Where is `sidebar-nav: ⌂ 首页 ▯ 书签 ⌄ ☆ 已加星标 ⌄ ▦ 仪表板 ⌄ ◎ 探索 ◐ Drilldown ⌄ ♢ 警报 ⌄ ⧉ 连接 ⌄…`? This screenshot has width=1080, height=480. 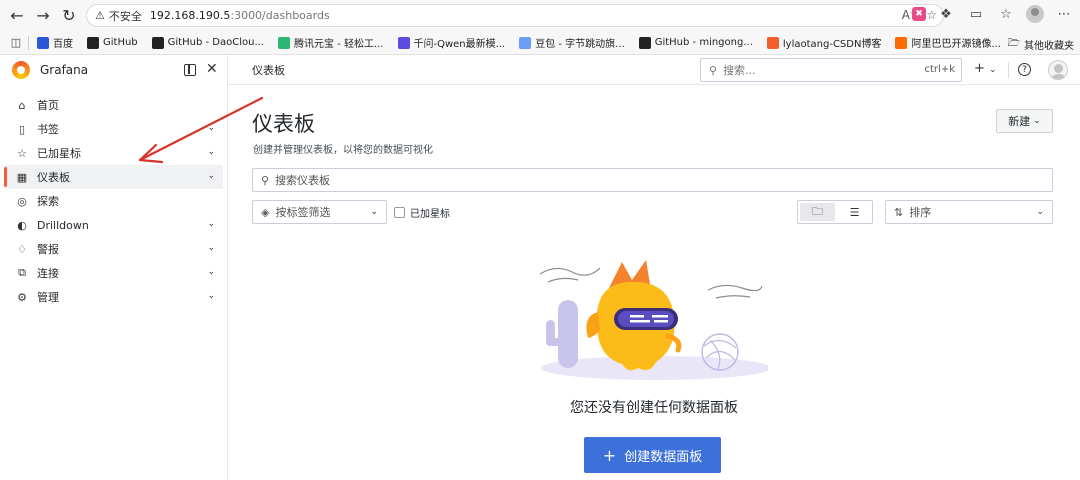 sidebar-nav: ⌂ 首页 ▯ 书签 ⌄ ☆ 已加星标 ⌄ ▦ 仪表板 ⌄ ◎ 探索 ◐ Drilldown ⌄ ♢ 警报 ⌄ ⧉ 连接 ⌄… is located at coordinates (113, 201).